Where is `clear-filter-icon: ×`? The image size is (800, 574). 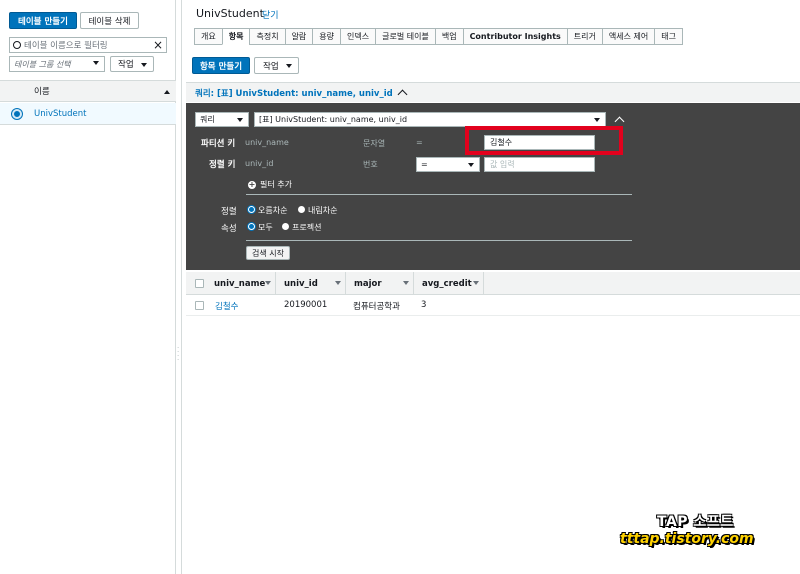 clear-filter-icon: × is located at coordinates (158, 45).